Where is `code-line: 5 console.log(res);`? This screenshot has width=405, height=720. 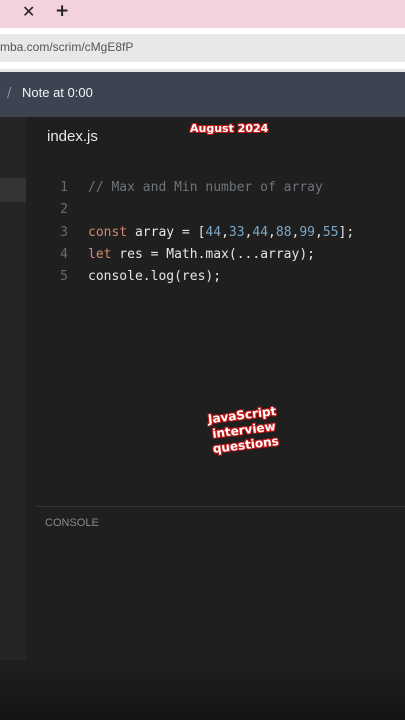 code-line: 5 console.log(res); is located at coordinates (202, 277).